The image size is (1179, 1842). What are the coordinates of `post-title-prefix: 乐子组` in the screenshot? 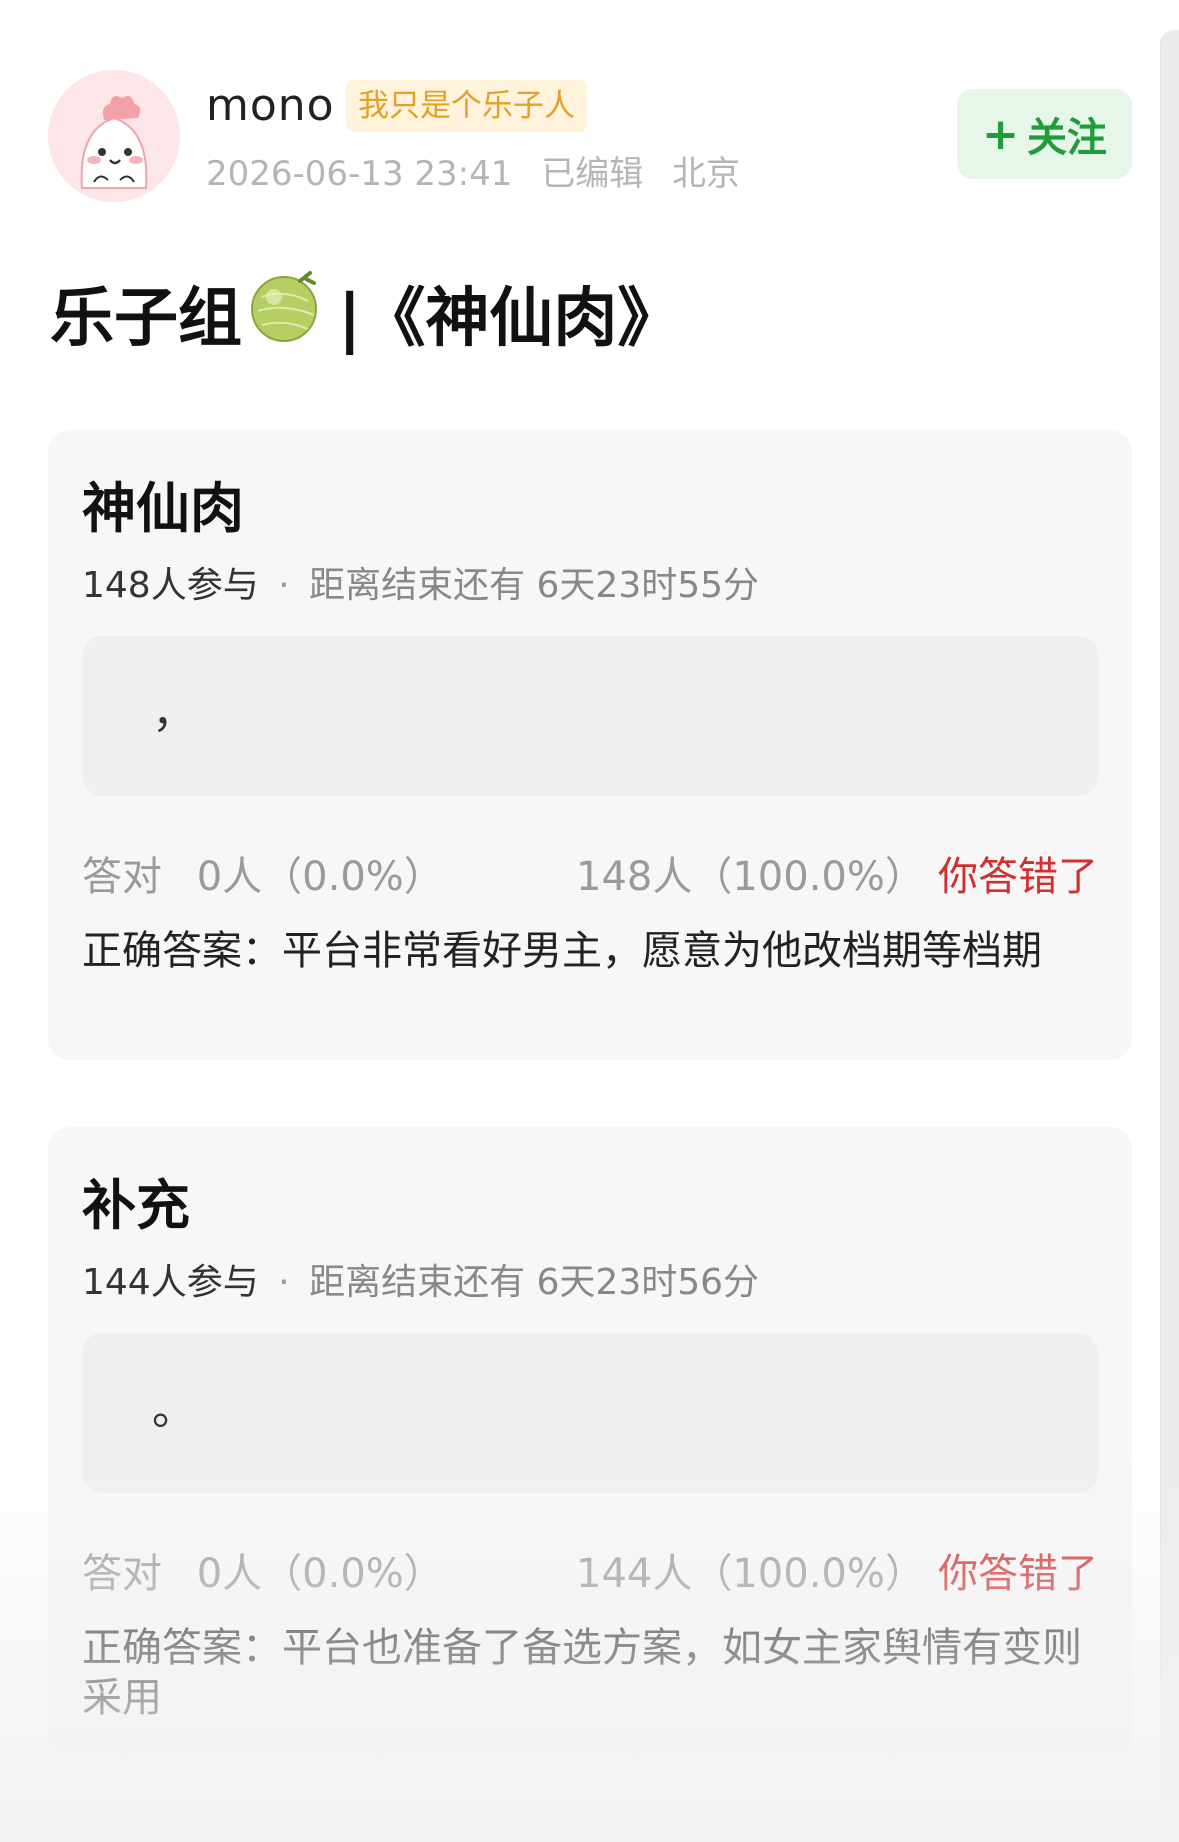 It's located at (146, 319).